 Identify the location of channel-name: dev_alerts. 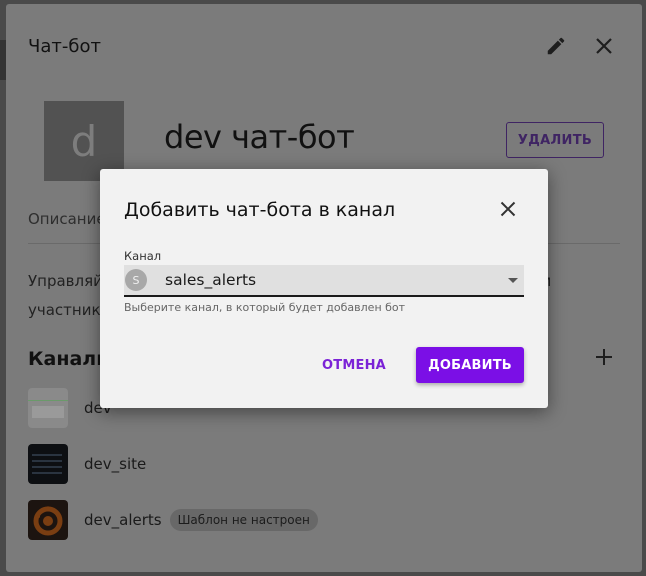
(123, 520).